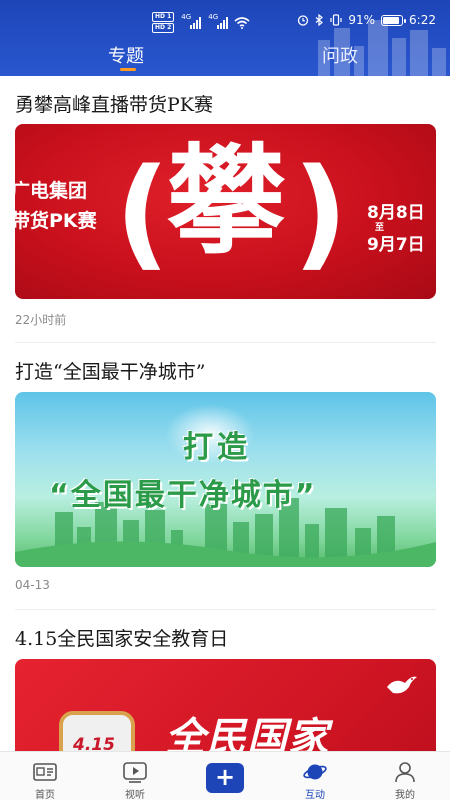  I want to click on nav-label: 我的, so click(405, 795).